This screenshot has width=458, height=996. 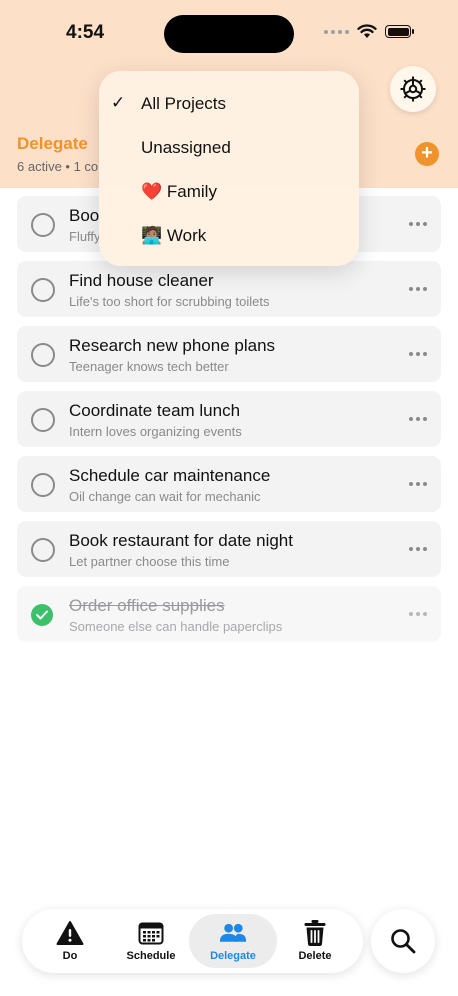 I want to click on heart-icon: ❤️, so click(x=152, y=191).